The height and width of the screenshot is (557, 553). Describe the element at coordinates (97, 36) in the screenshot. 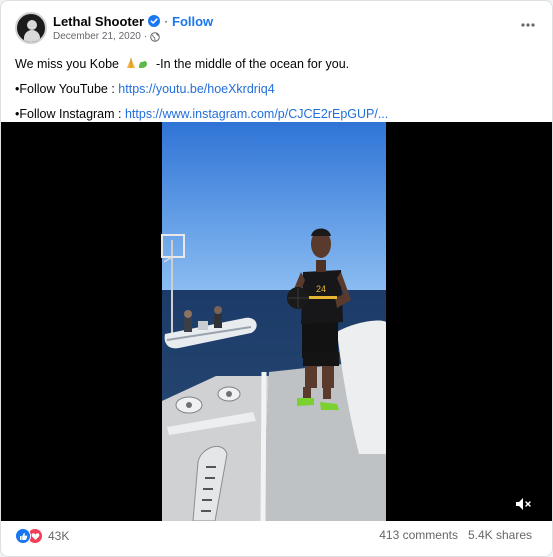

I see `post-date: December 21, 2020` at that location.